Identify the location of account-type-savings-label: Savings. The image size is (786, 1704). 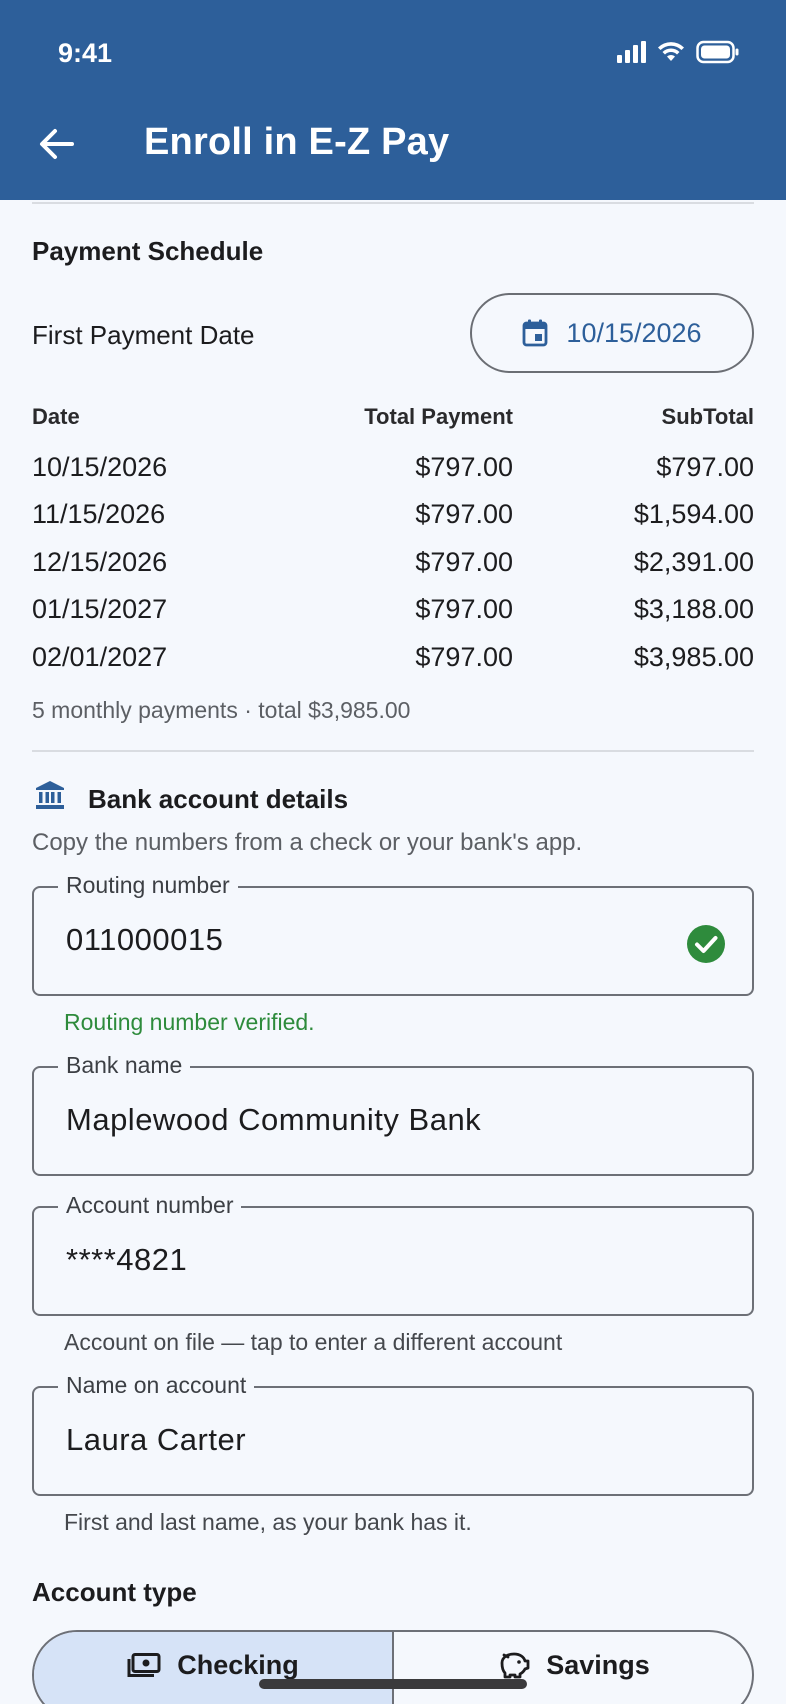
(598, 1664).